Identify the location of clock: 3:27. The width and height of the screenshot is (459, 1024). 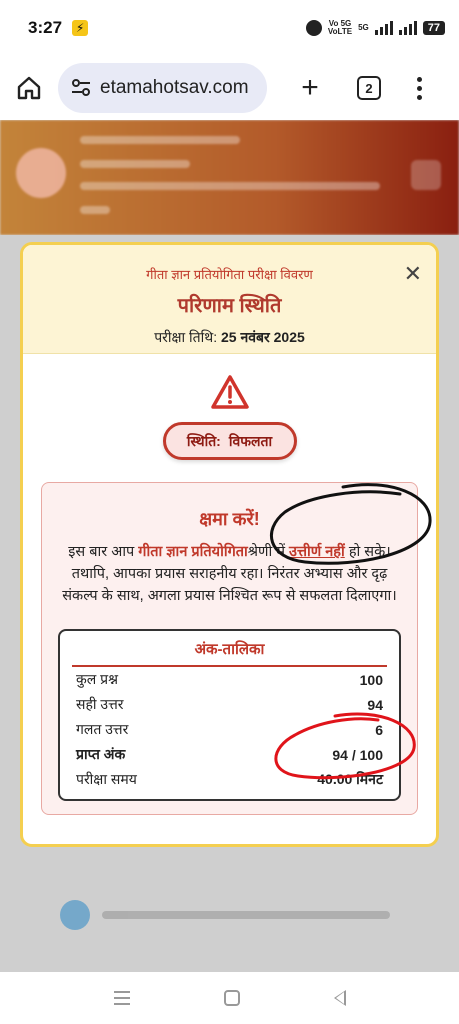
(45, 27).